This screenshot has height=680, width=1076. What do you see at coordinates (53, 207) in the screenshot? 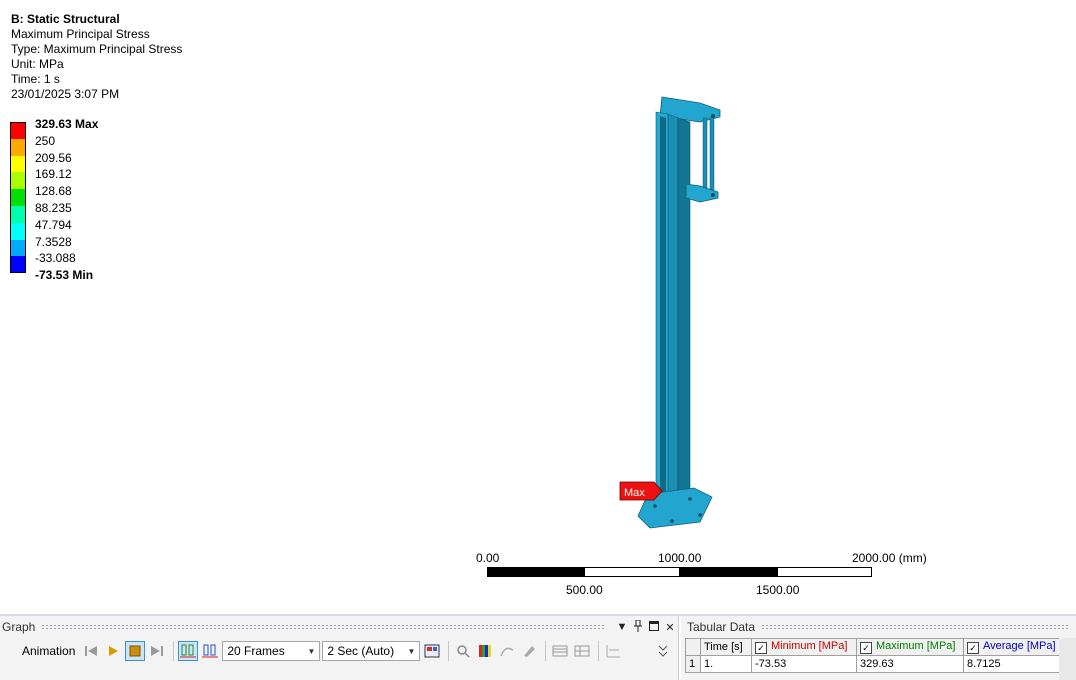
I see `legend-label: 88.235` at bounding box center [53, 207].